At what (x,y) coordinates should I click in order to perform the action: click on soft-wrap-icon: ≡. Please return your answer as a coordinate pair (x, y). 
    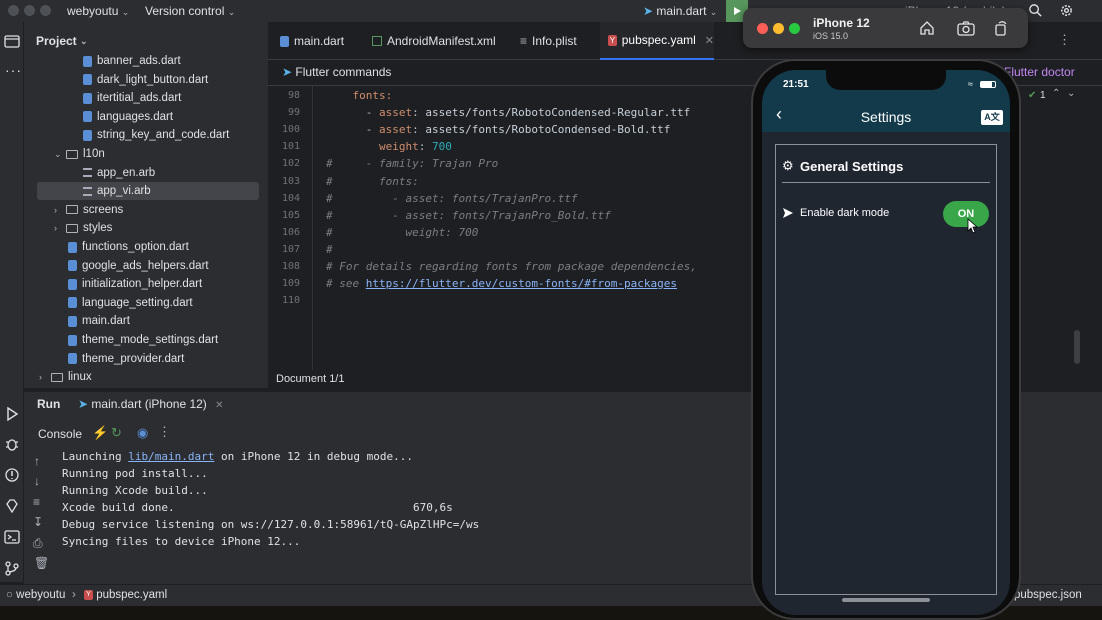
    Looking at the image, I should click on (36, 502).